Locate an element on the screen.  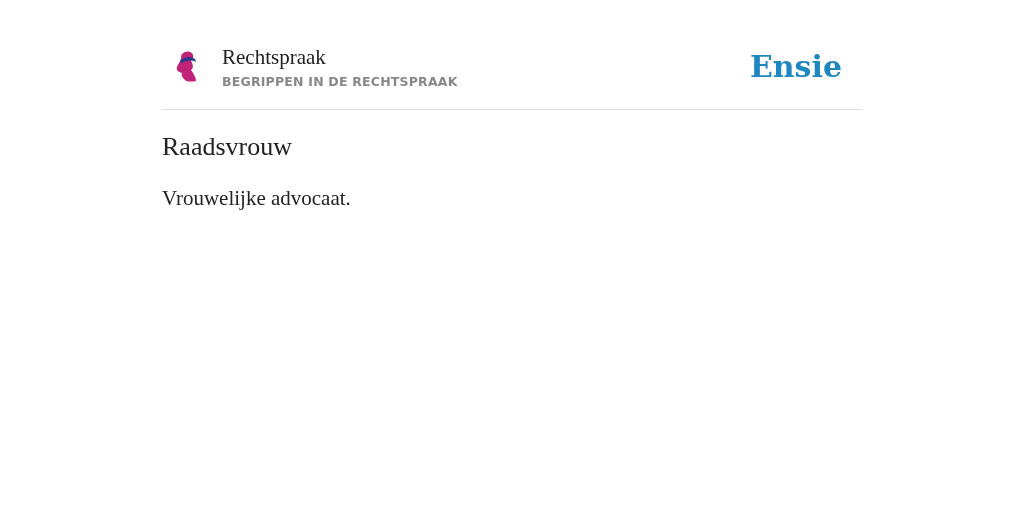
definition-text: Vrouwelijke advocaat. is located at coordinates (257, 198).